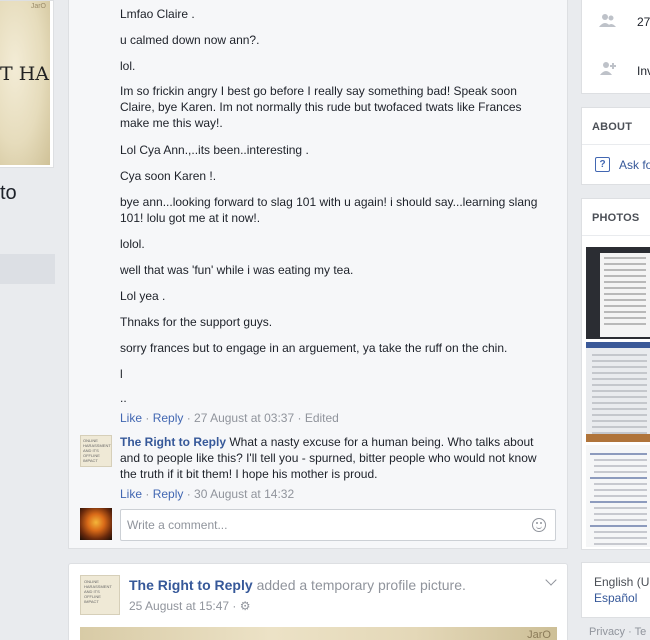 This screenshot has width=650, height=640. I want to click on comment-timestamp: 27 August at 03:37, so click(244, 418).